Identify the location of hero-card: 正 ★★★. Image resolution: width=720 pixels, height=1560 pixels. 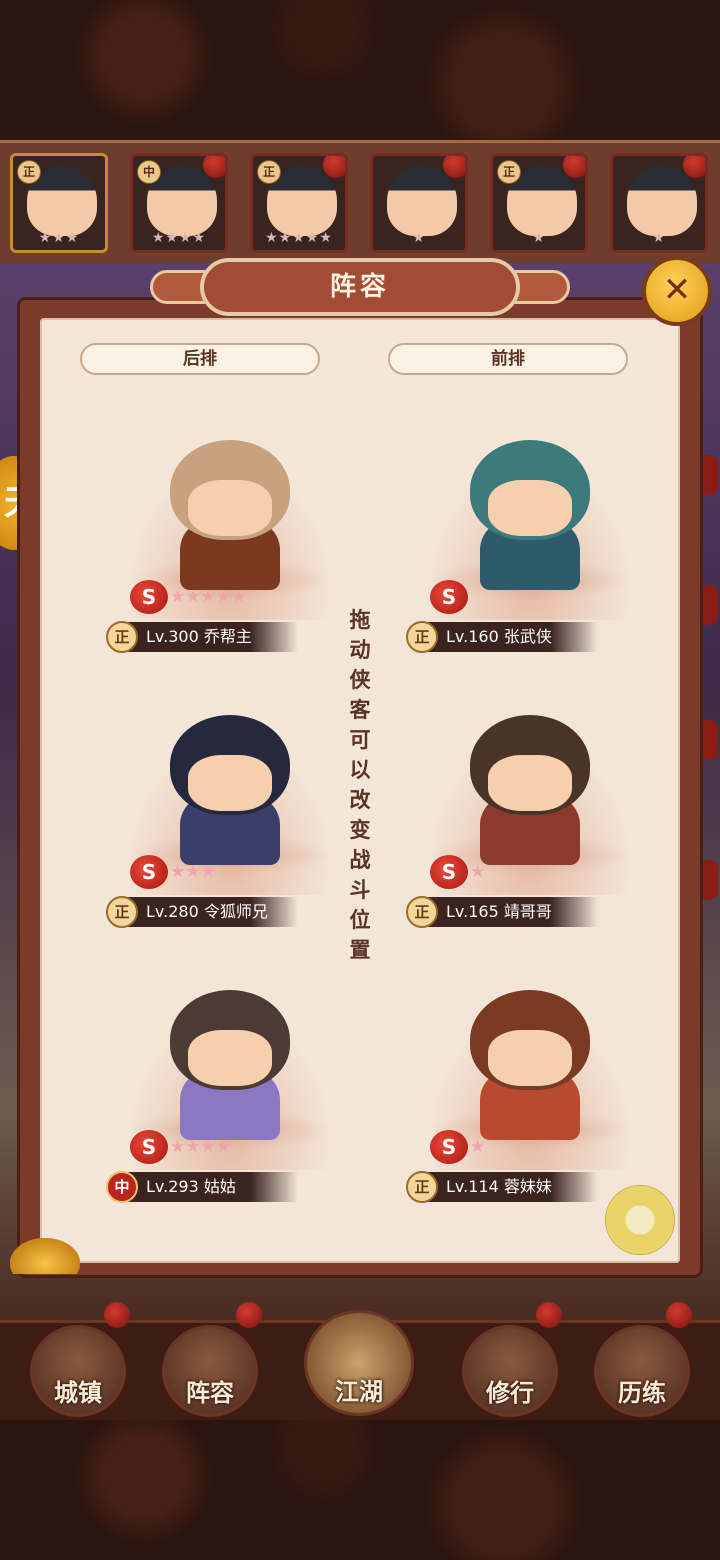
(59, 203).